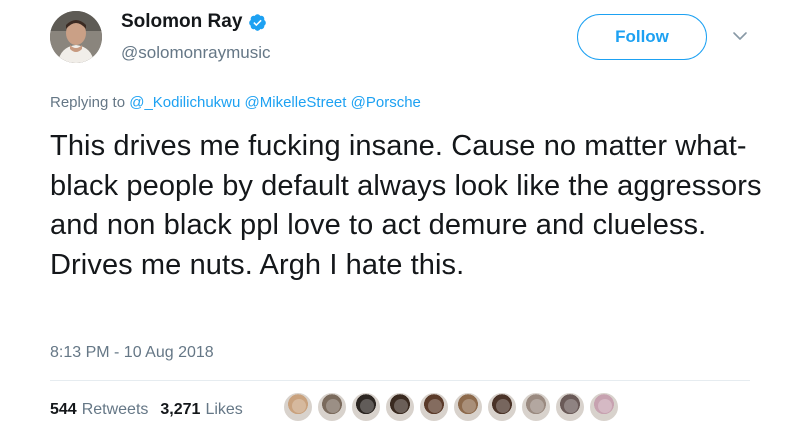 Image resolution: width=800 pixels, height=432 pixels. I want to click on follow-button: Follow, so click(642, 37).